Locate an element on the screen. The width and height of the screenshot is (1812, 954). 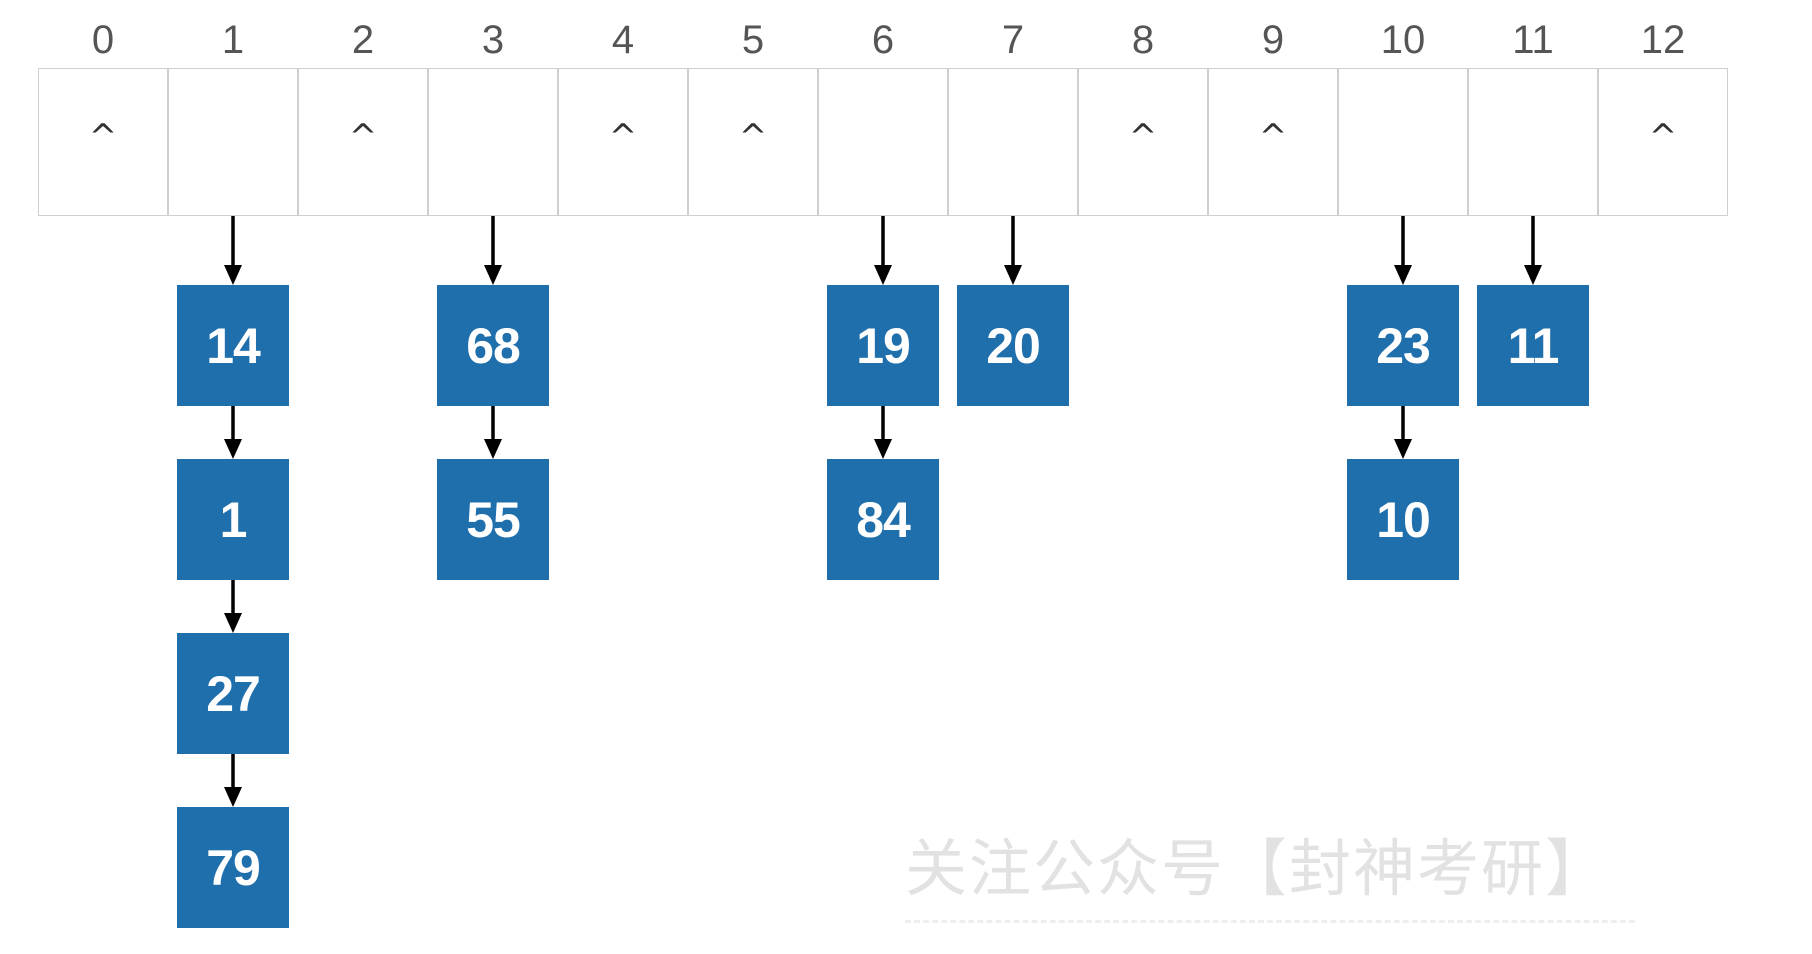
bucket-pointer-7-head is located at coordinates (1013, 275).